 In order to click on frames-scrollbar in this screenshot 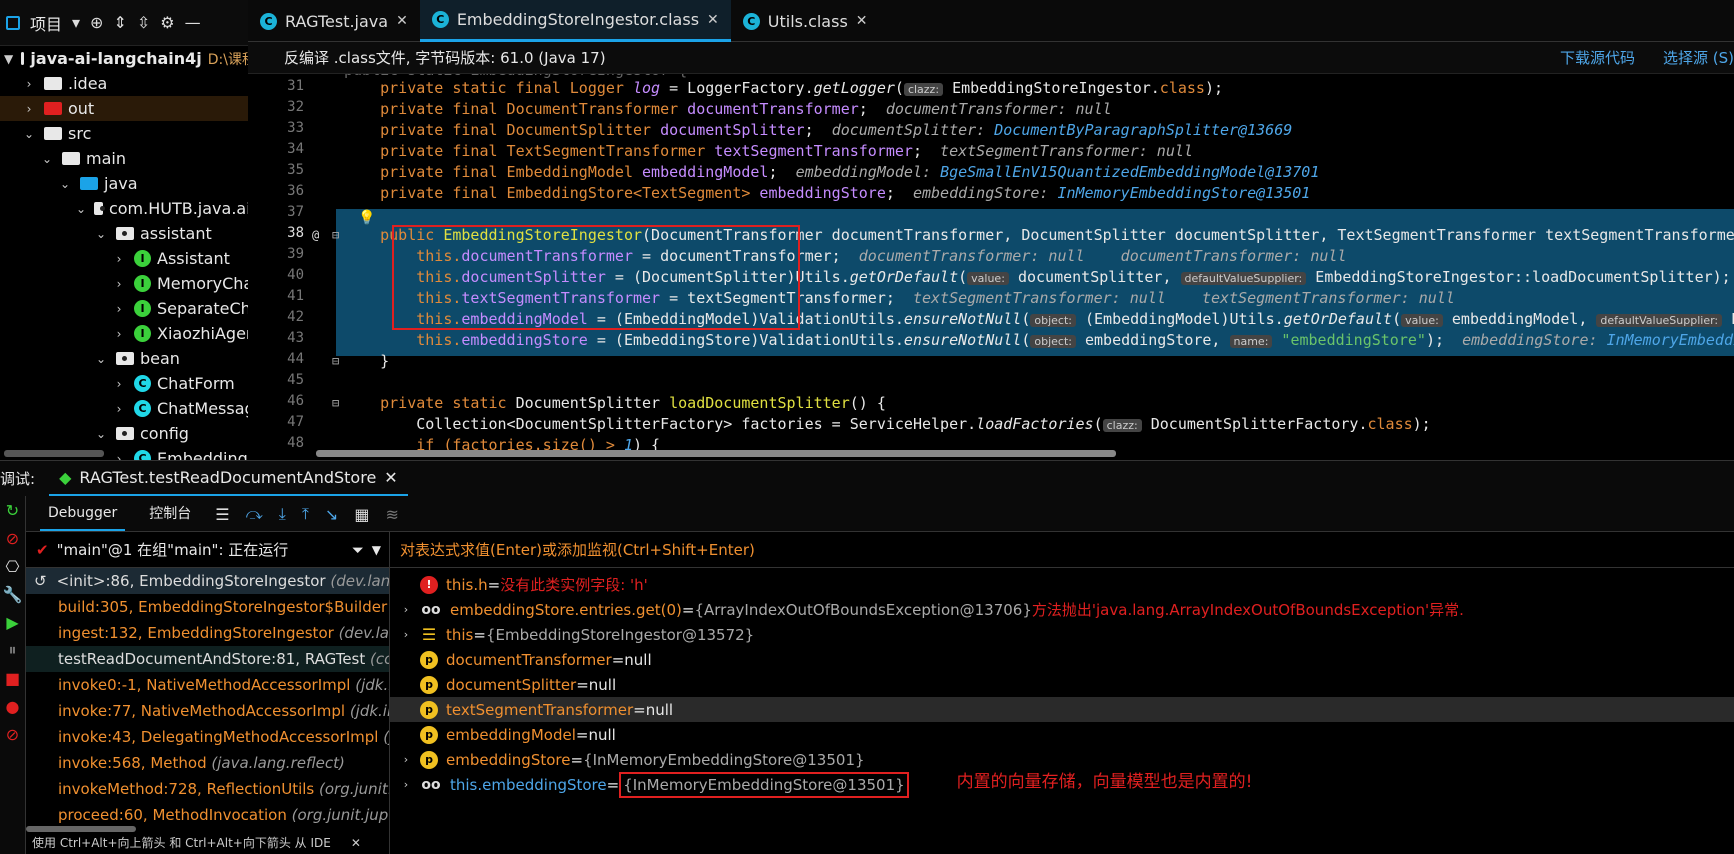, I will do `click(81, 829)`.